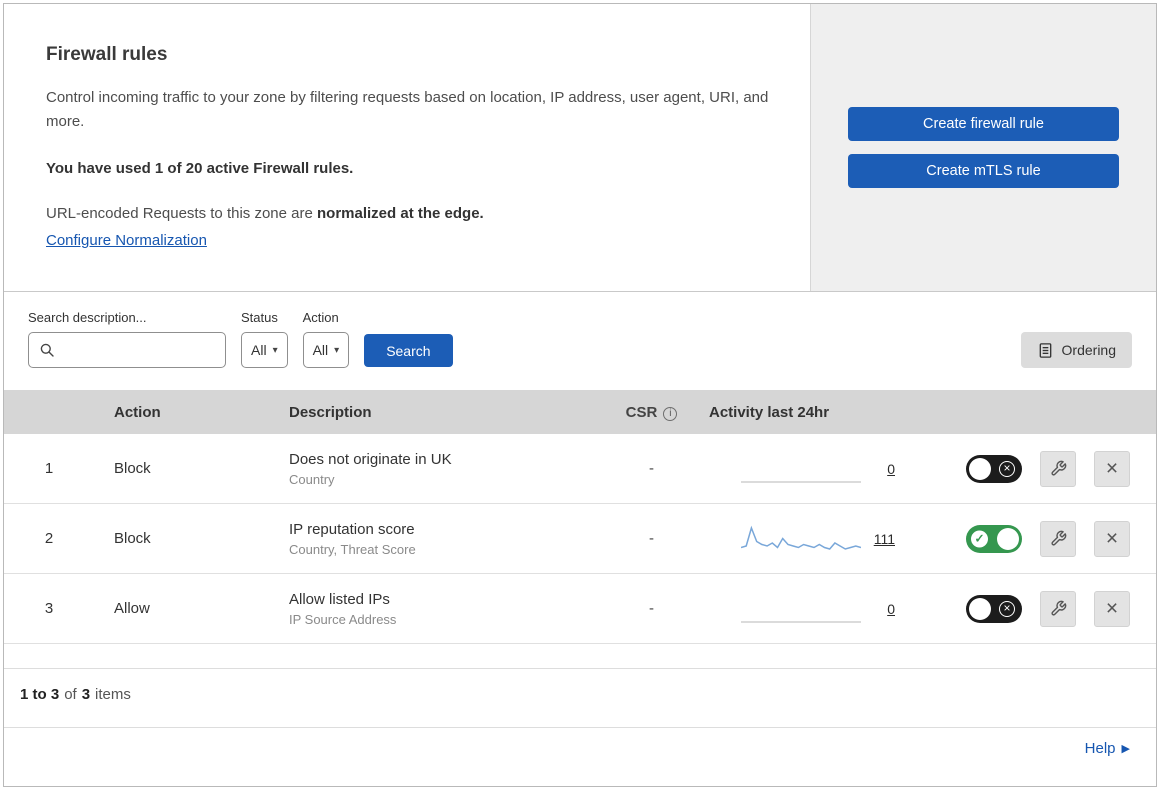  What do you see at coordinates (86, 694) in the screenshot?
I see `items-total: 3` at bounding box center [86, 694].